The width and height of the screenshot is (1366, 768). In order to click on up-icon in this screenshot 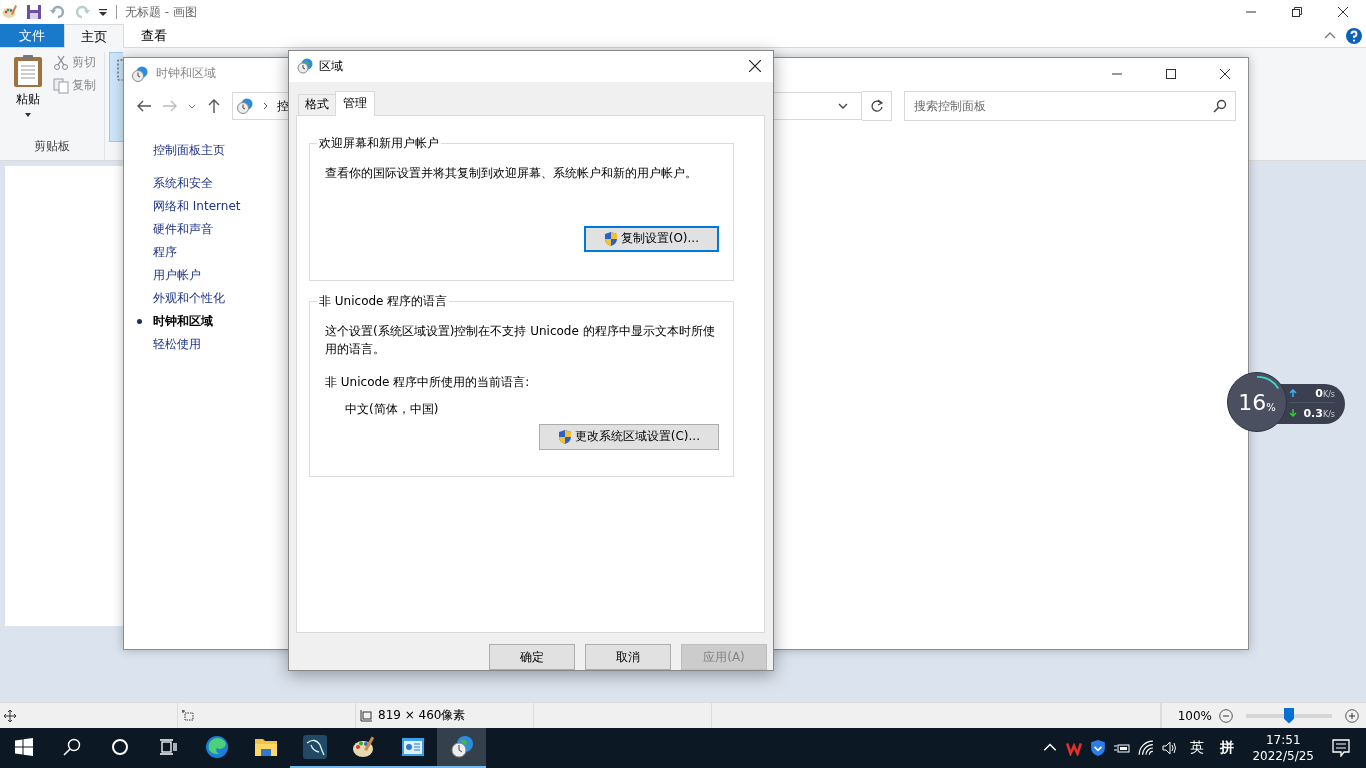, I will do `click(214, 106)`.